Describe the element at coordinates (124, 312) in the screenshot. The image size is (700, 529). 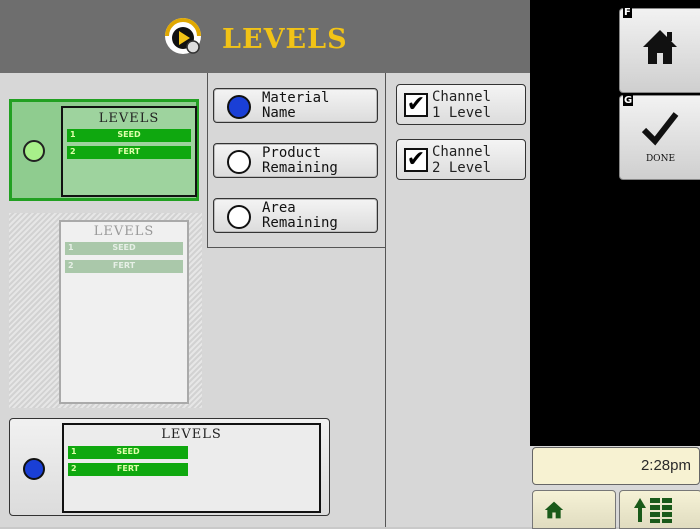
I see `levels-preview-2: LEVELS 1 SEED 2 FERT` at that location.